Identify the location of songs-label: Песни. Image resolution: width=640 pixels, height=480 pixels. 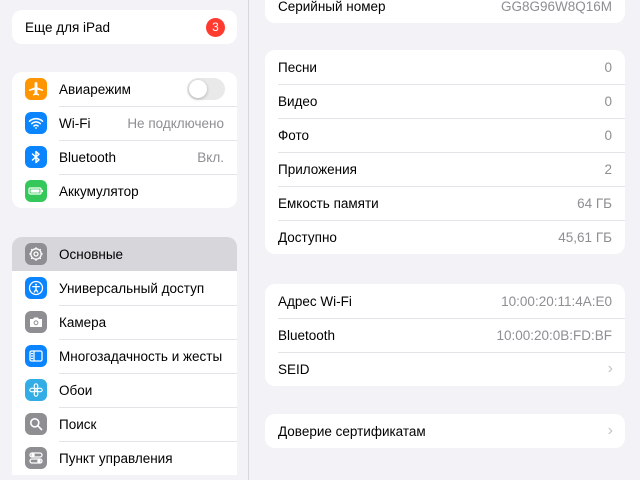
(297, 67).